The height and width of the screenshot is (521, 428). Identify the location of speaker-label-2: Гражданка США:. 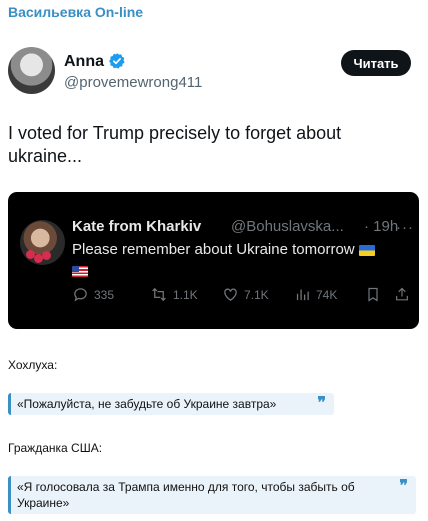
(55, 448).